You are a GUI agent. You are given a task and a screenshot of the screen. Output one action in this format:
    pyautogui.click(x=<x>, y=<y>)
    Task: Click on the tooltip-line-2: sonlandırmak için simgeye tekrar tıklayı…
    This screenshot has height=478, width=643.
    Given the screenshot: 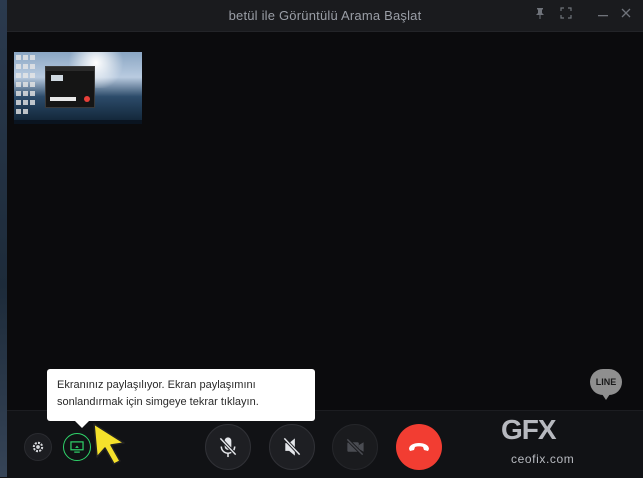 What is the action you would take?
    pyautogui.click(x=158, y=402)
    